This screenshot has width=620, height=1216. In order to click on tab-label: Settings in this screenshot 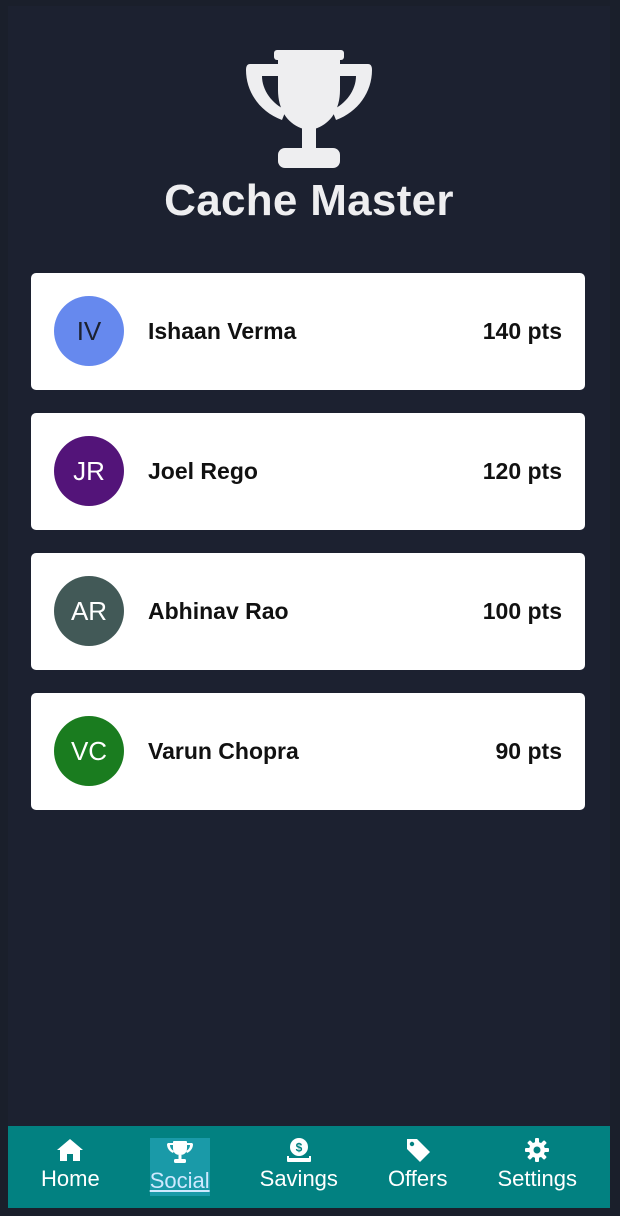, I will do `click(537, 1178)`.